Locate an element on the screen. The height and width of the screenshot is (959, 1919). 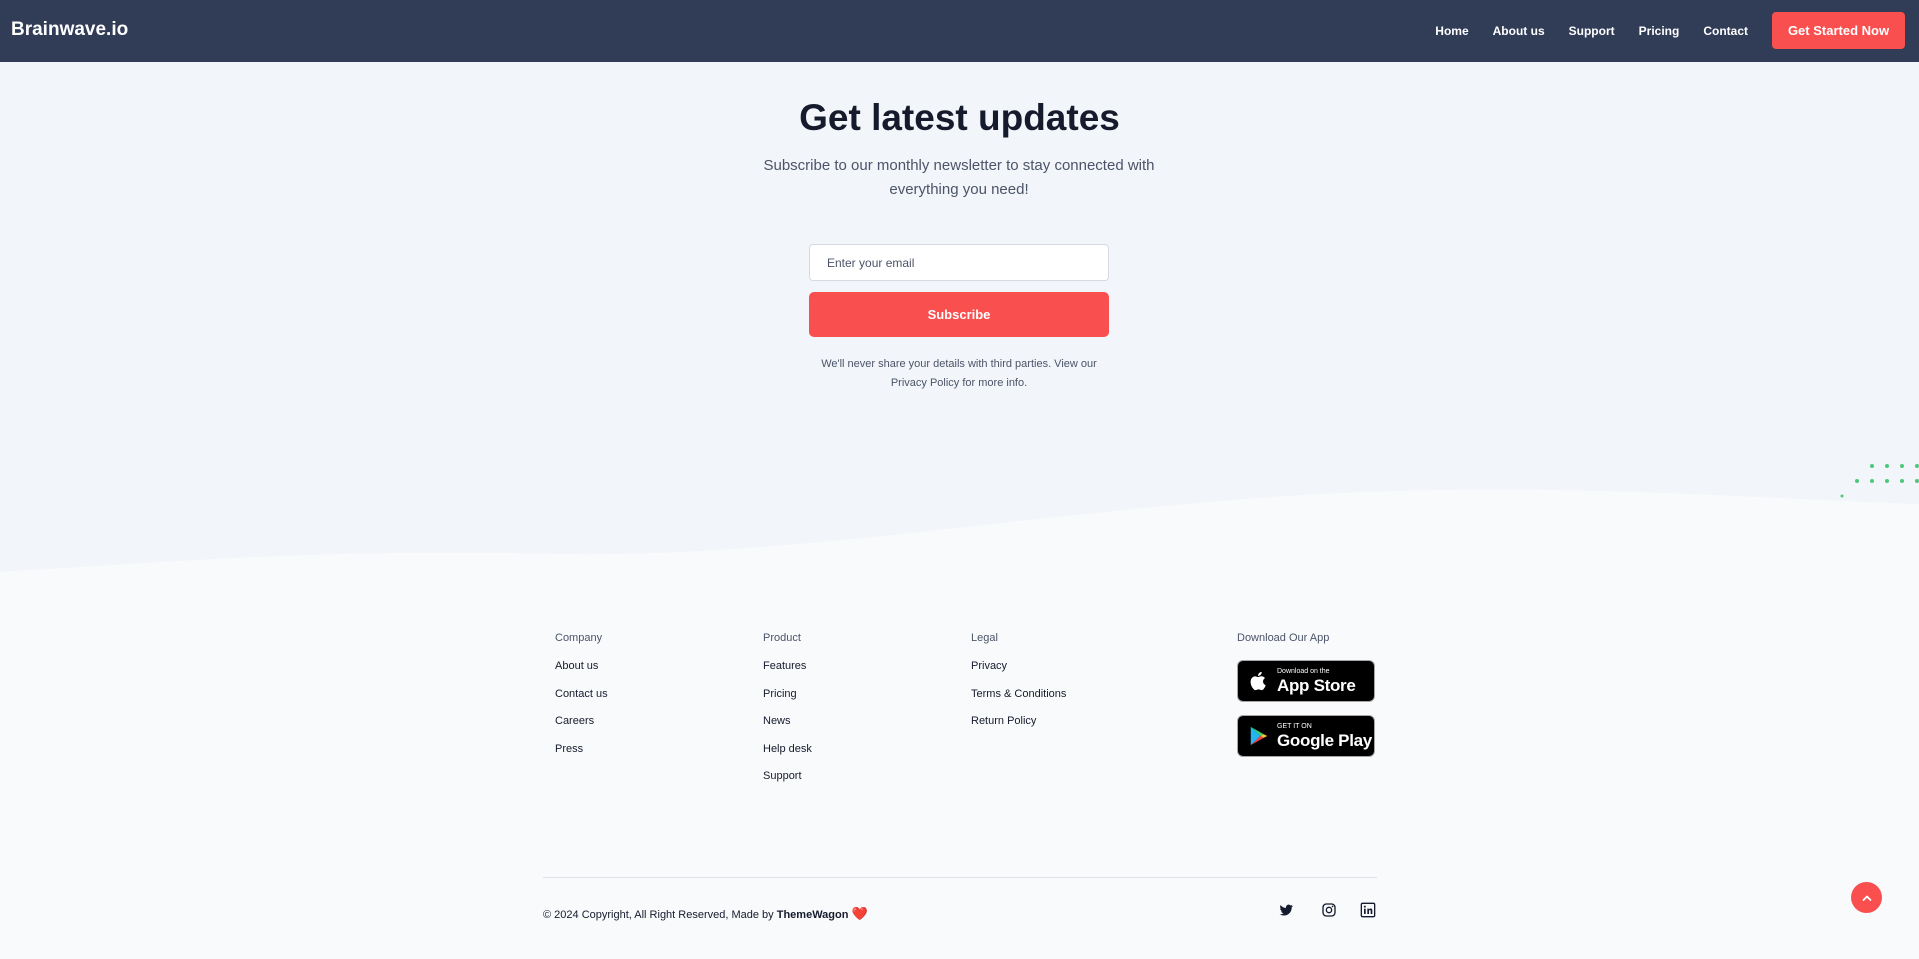
footer-link-contact: Contact us is located at coordinates (581, 702).